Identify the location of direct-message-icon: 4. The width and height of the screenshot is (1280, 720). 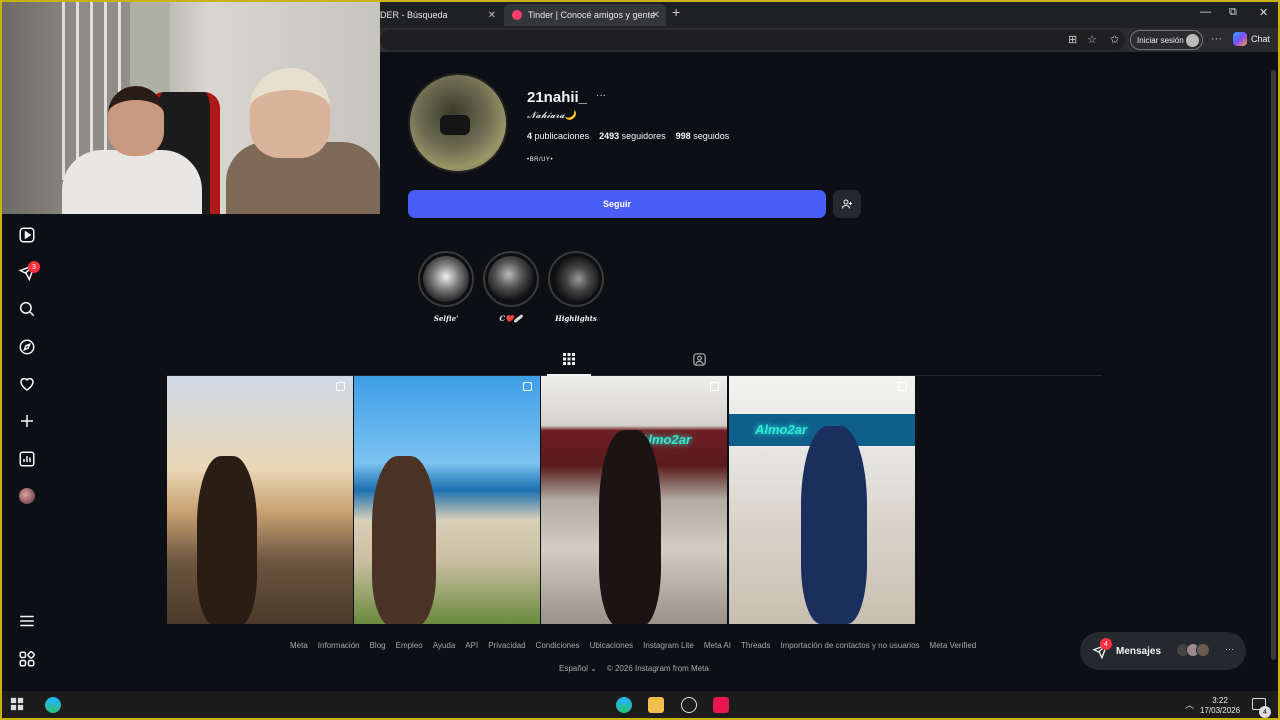
(1102, 649).